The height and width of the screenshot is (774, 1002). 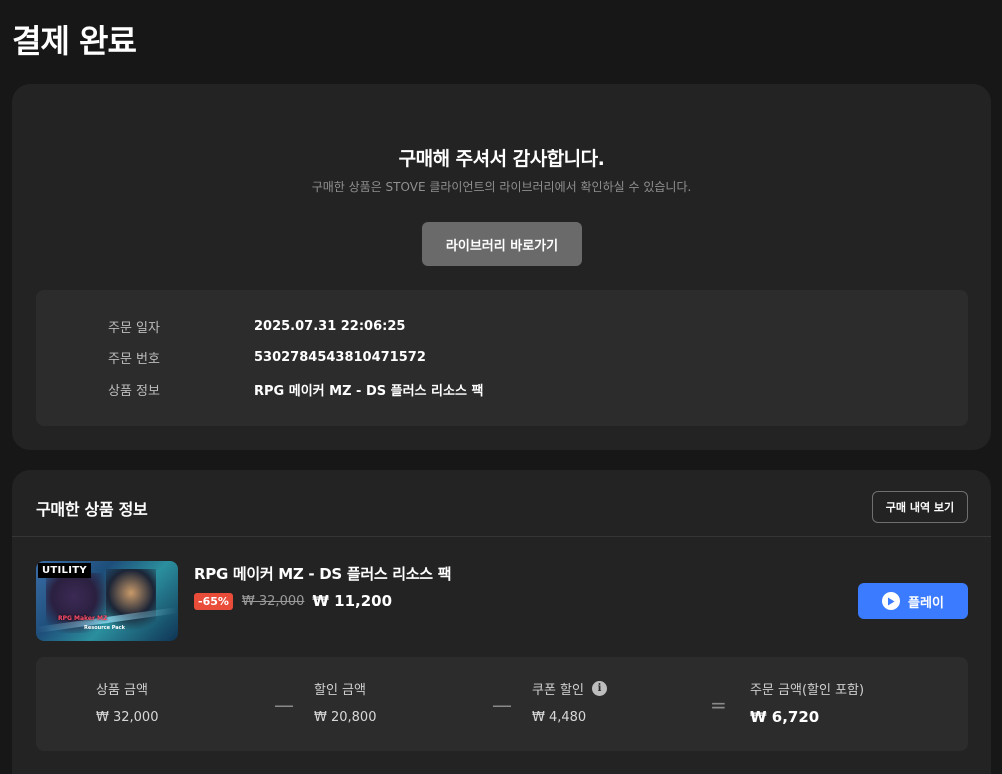 I want to click on section-title: 구매한 상품 정보, so click(x=92, y=509).